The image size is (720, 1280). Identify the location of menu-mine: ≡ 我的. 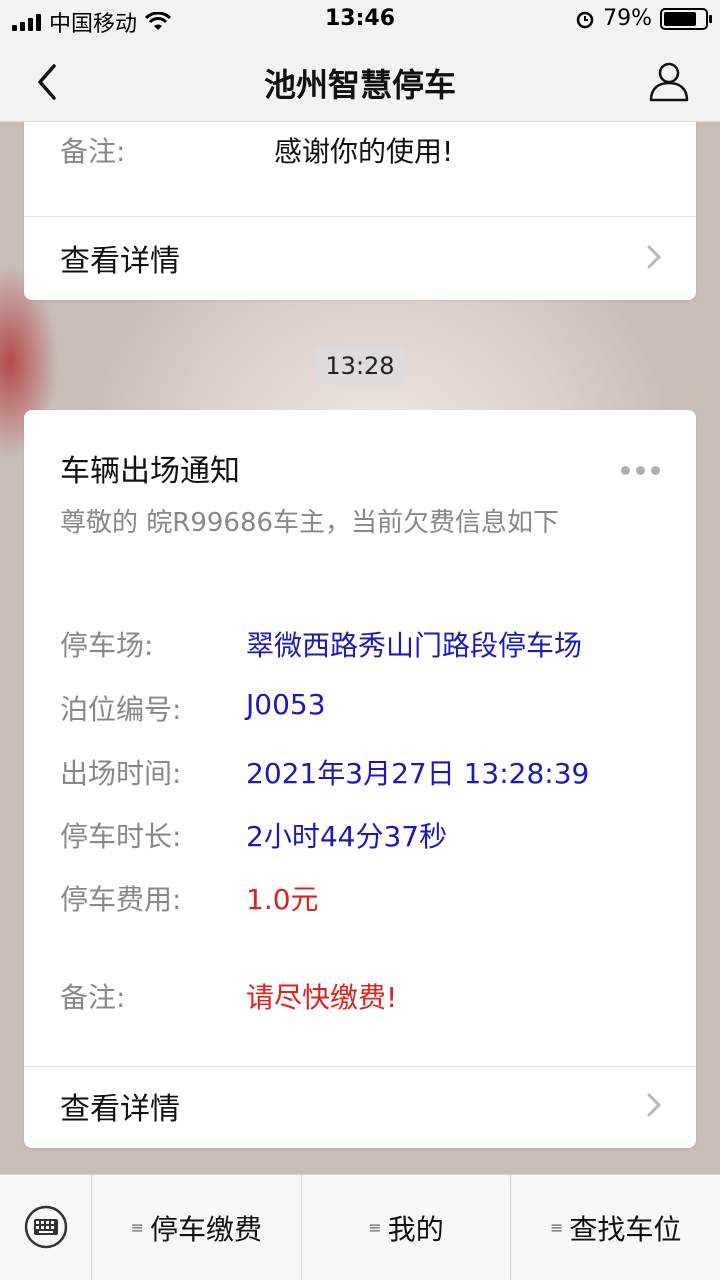
(407, 1227).